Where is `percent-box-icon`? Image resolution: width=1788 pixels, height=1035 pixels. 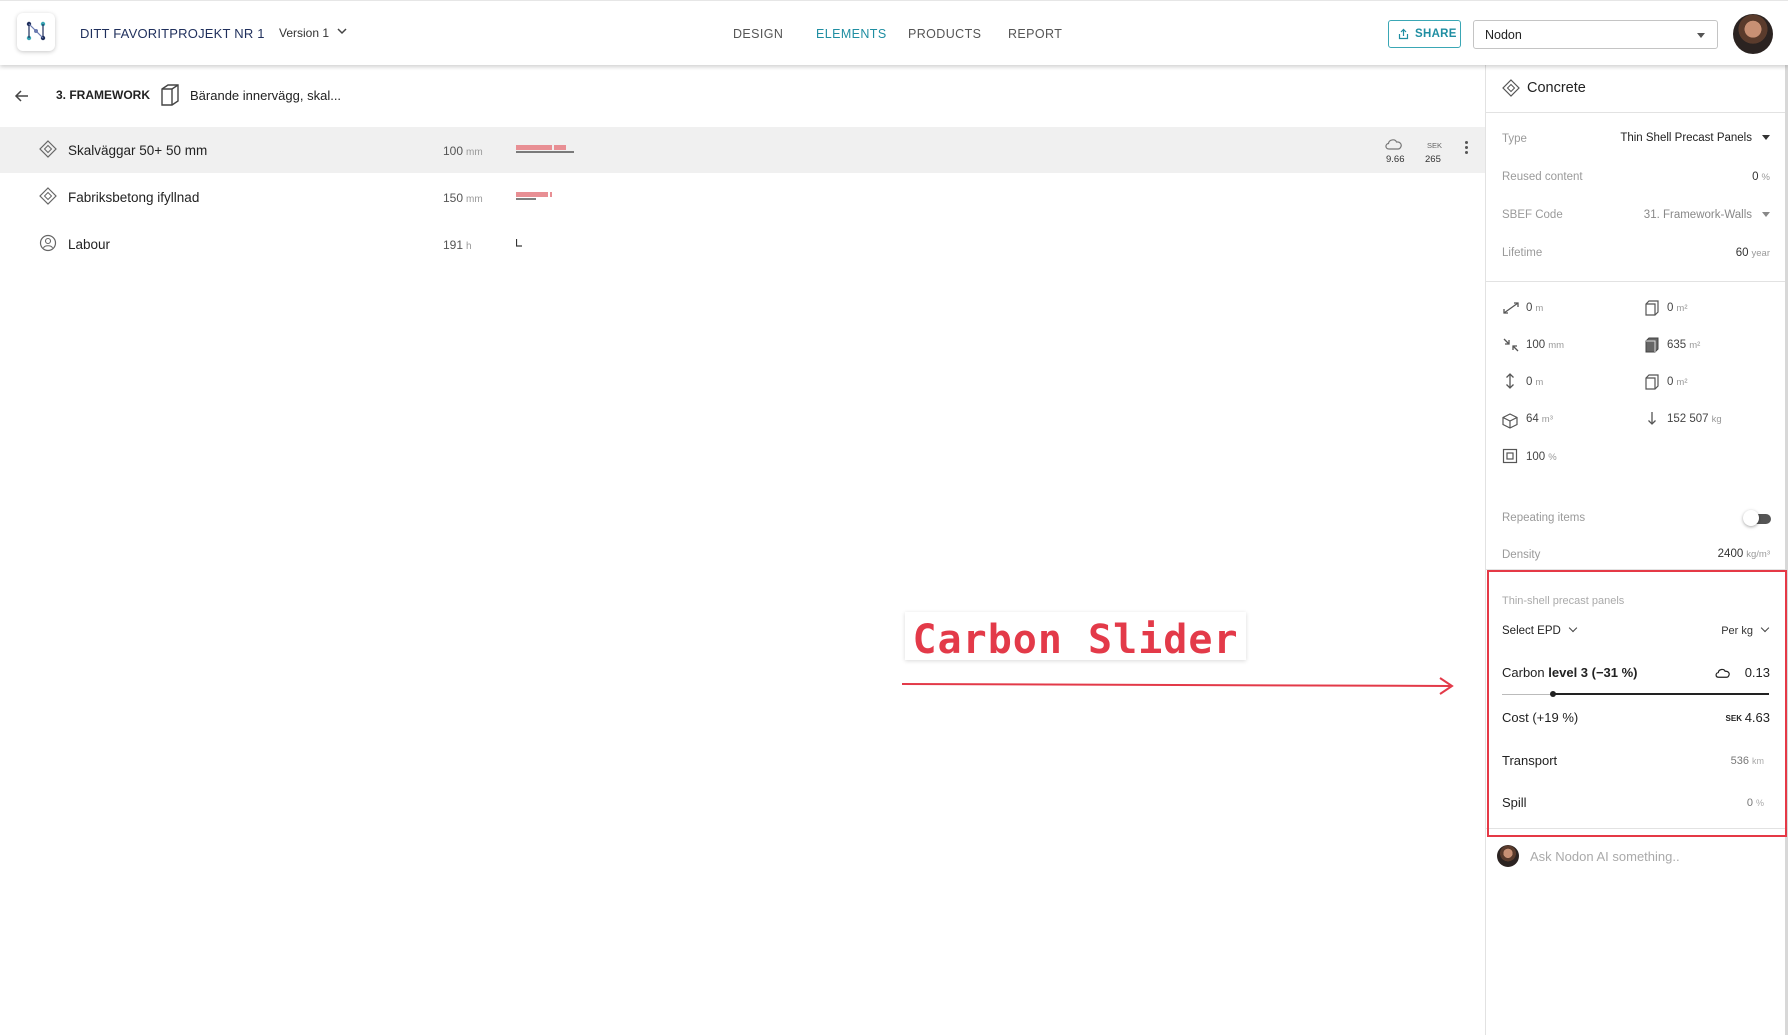
percent-box-icon is located at coordinates (1510, 456).